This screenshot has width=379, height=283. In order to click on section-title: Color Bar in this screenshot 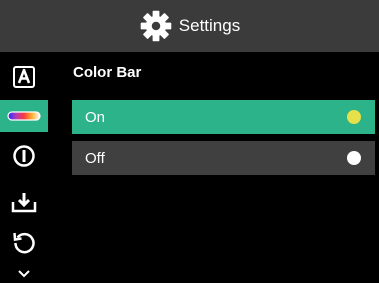, I will do `click(107, 72)`.